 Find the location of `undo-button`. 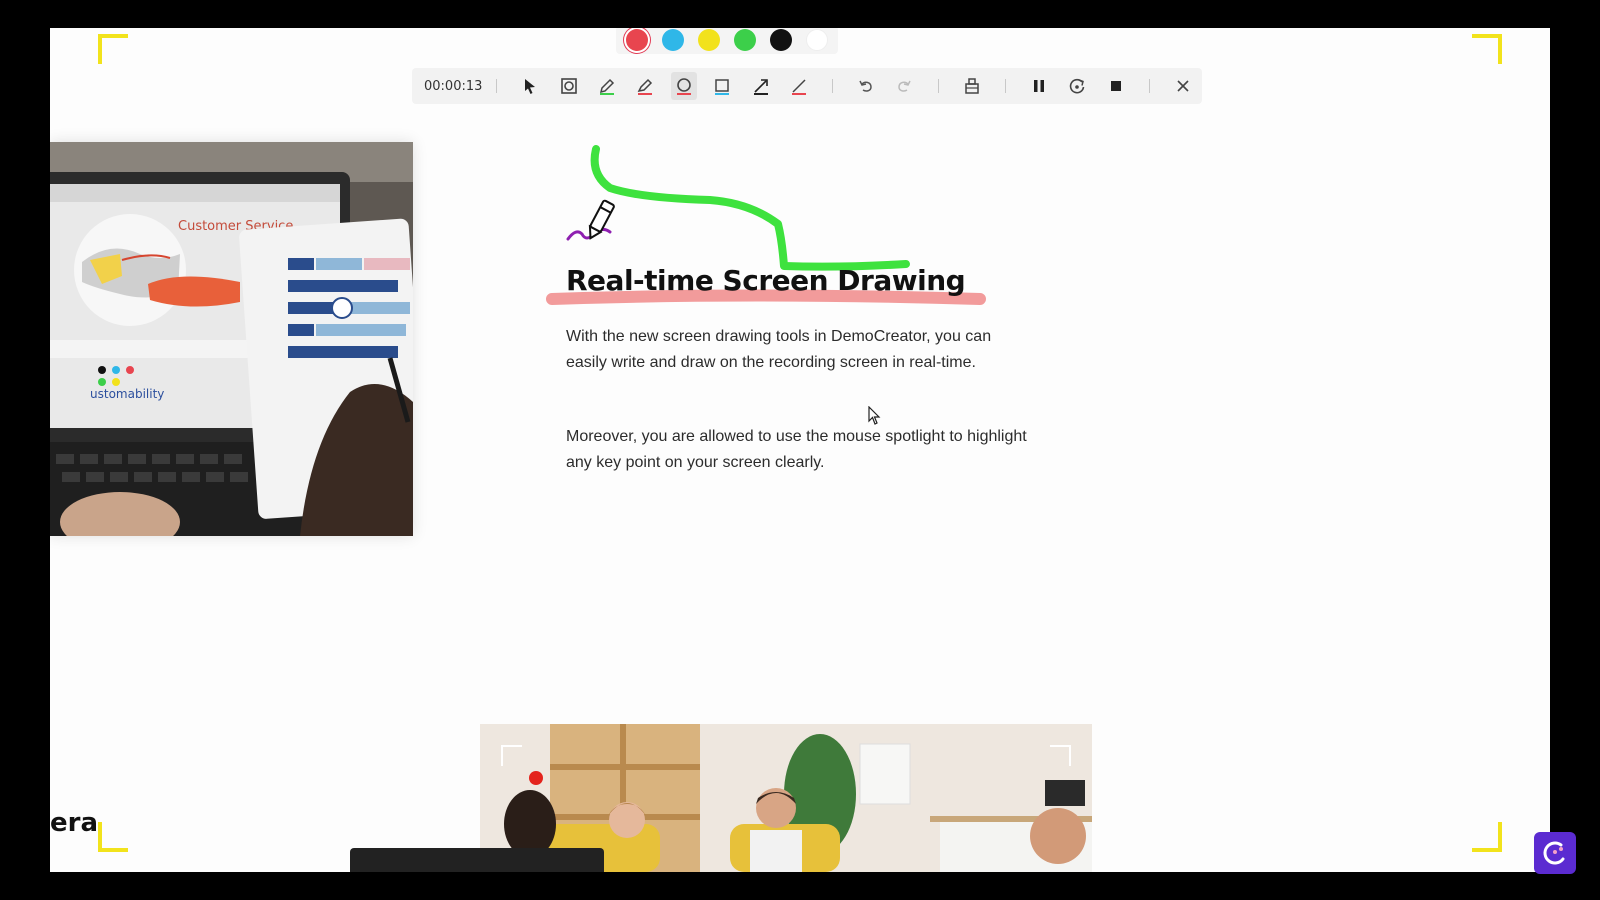

undo-button is located at coordinates (866, 86).